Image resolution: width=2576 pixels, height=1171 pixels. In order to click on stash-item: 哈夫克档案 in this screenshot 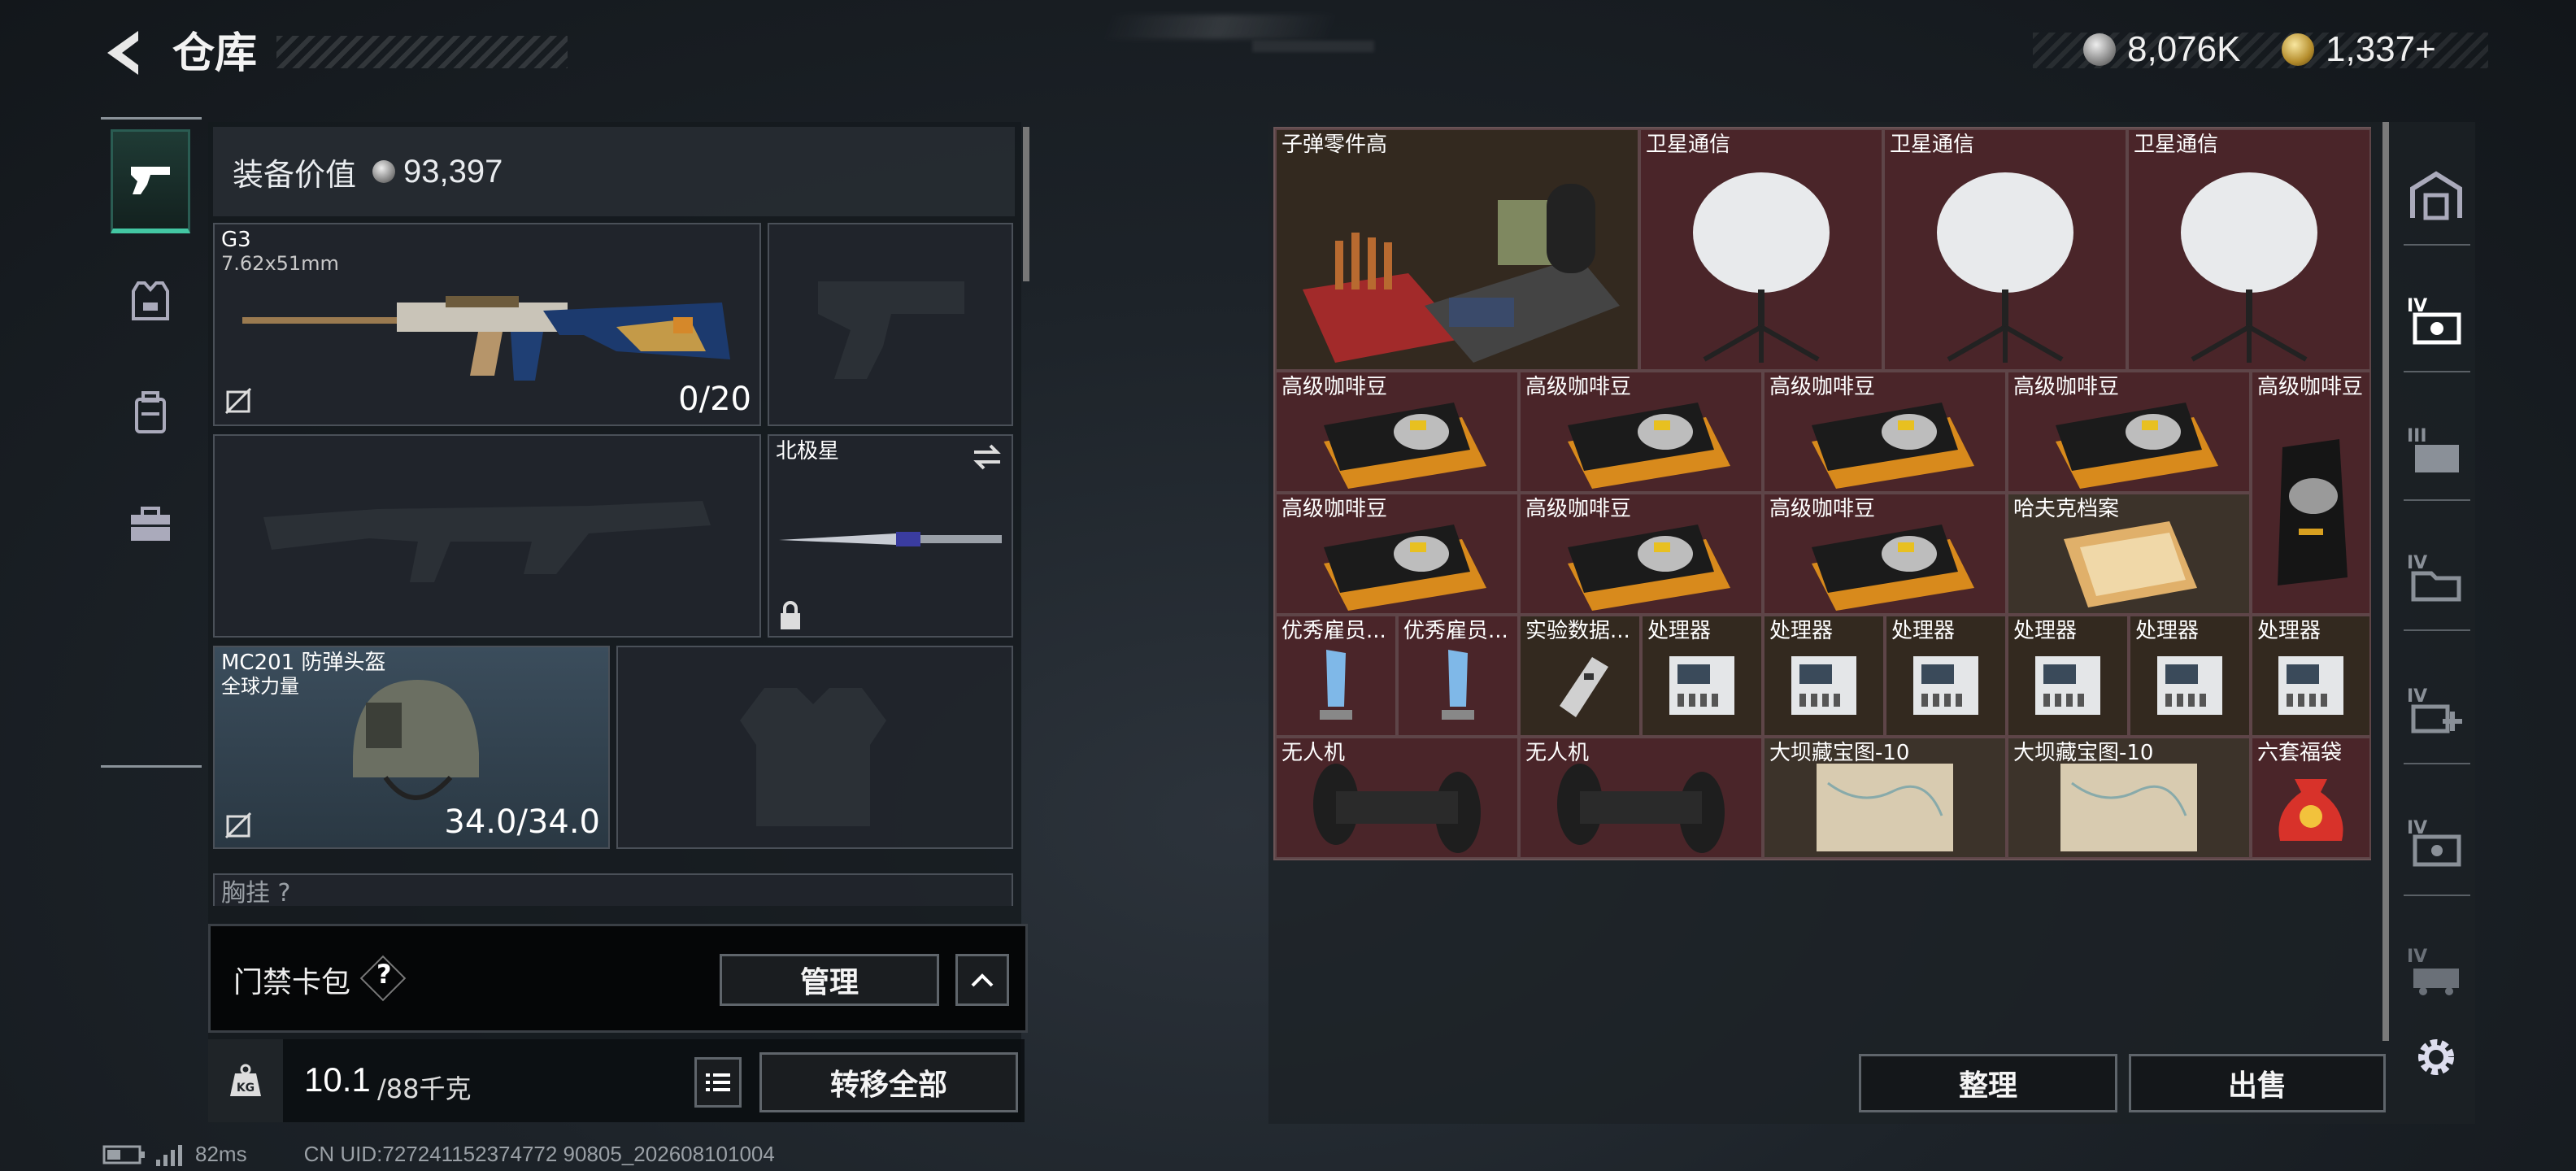, I will do `click(2129, 554)`.